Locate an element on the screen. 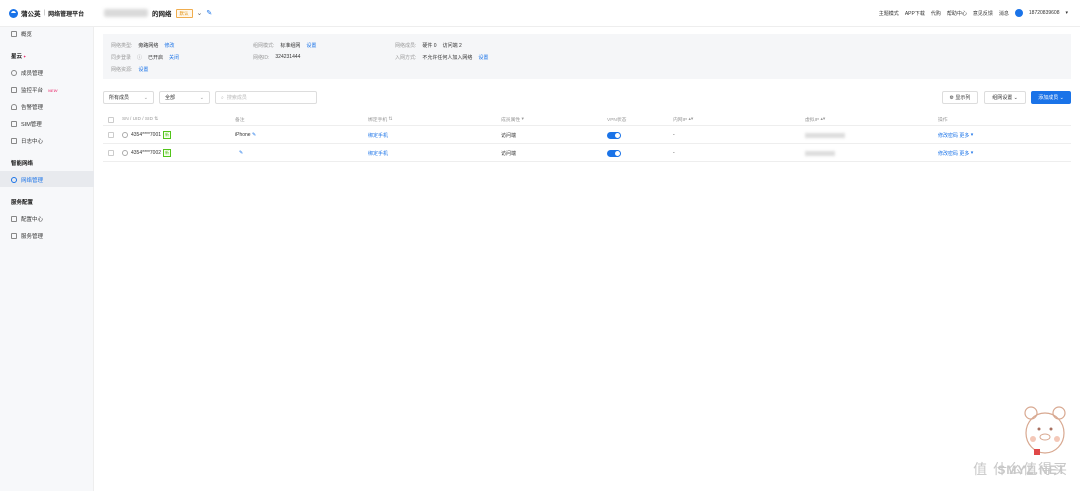 The image size is (1080, 491). sim-icon is located at coordinates (14, 124).